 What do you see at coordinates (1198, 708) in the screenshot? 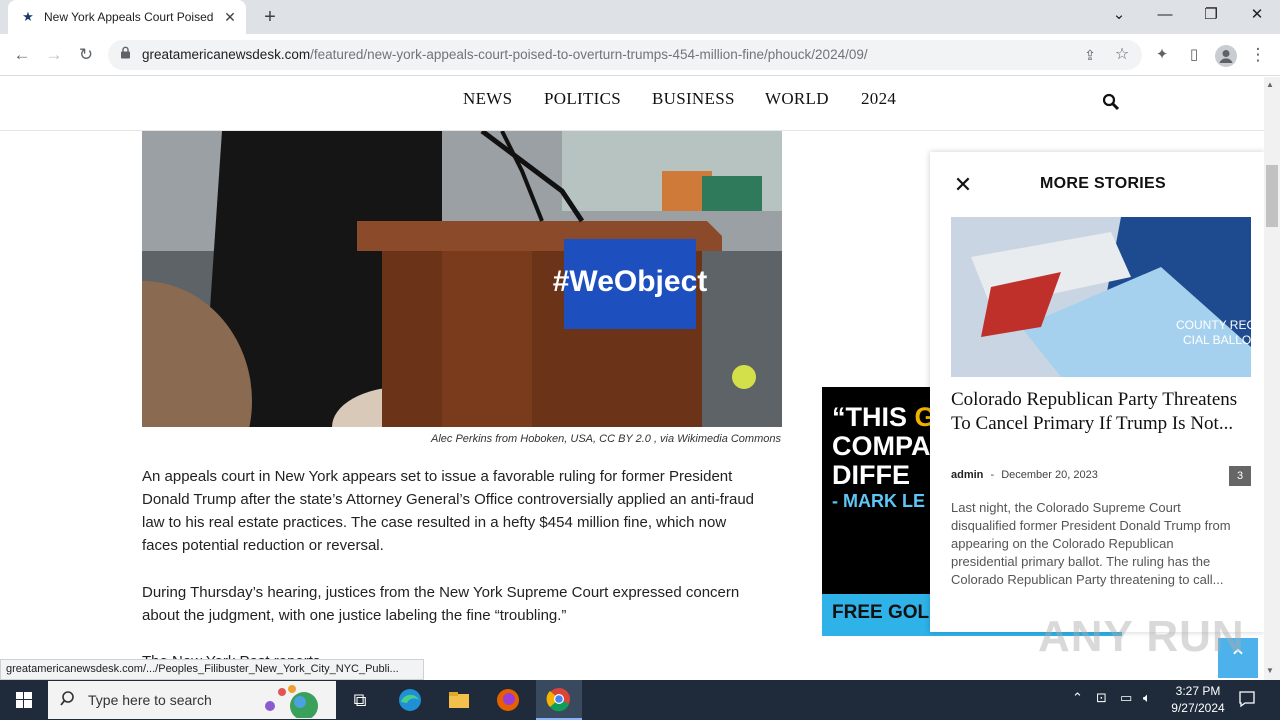
I see `clock-date: 9/27/2024` at bounding box center [1198, 708].